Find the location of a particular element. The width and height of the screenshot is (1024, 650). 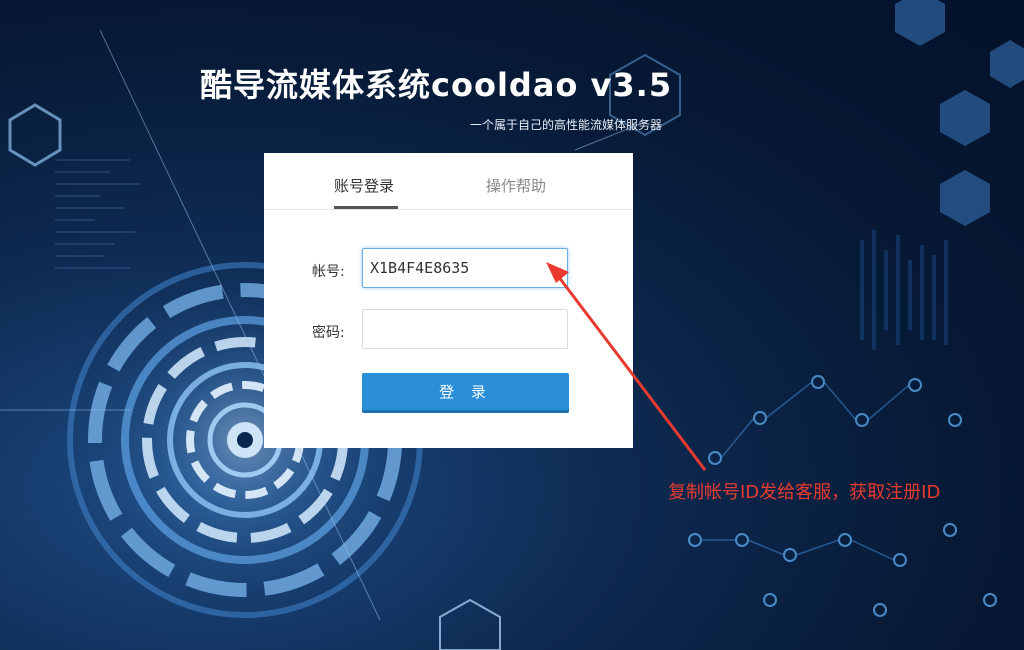

login-button: 登 录 is located at coordinates (465, 393).